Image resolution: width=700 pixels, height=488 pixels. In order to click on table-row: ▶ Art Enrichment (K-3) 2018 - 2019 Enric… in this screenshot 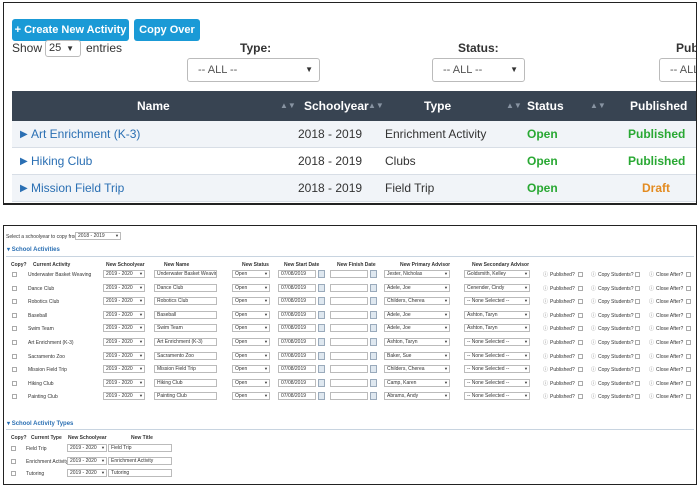, I will do `click(354, 134)`.